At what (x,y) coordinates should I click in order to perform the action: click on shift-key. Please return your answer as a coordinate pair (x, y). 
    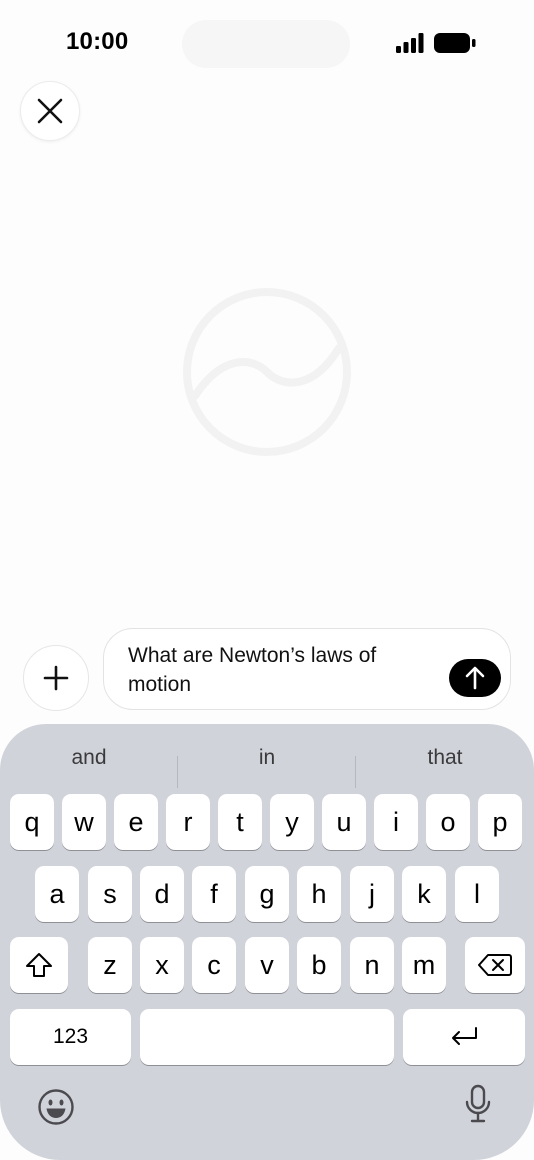
    Looking at the image, I should click on (39, 965).